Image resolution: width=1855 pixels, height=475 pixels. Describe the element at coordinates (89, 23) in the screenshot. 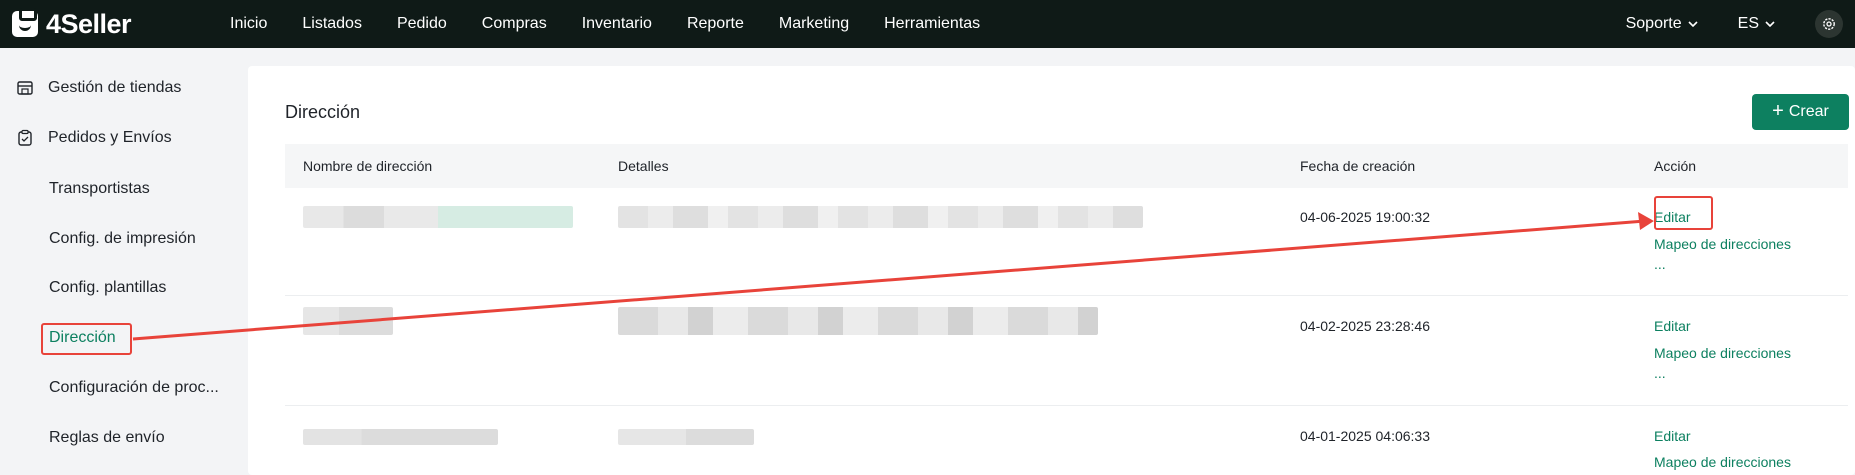

I see `brand-name: 4Seller` at that location.